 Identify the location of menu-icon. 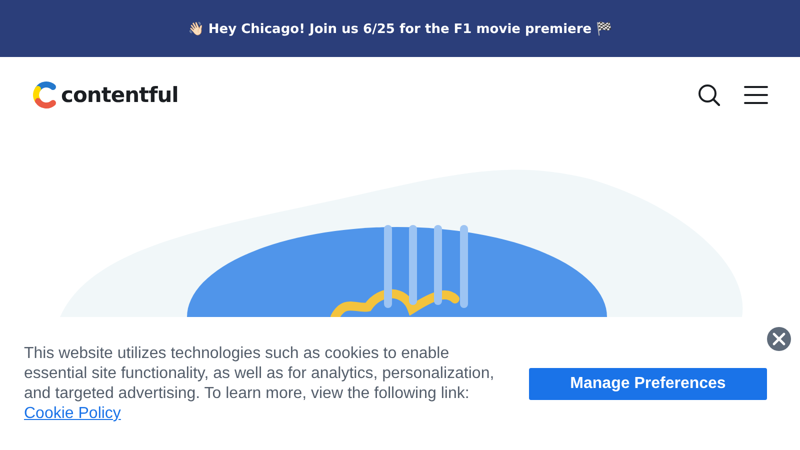
(756, 95).